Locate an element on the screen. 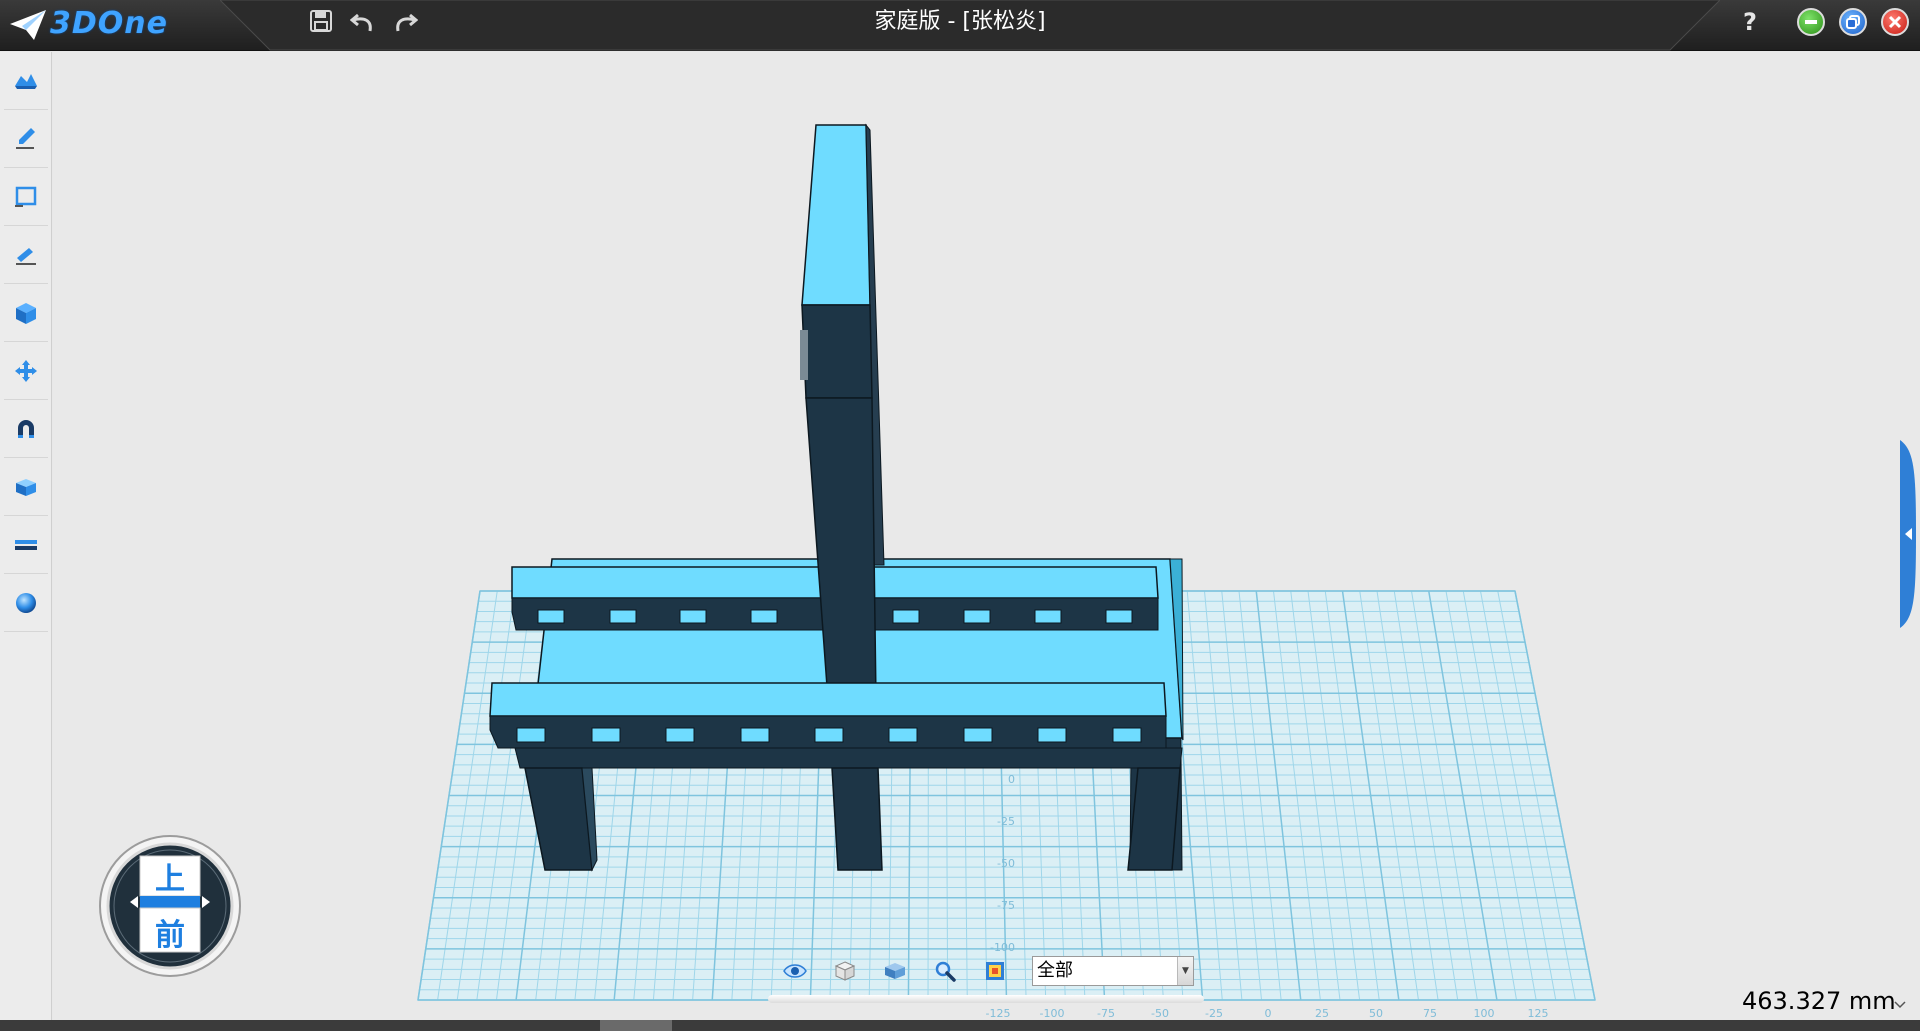 The height and width of the screenshot is (1031, 1920). edit-sketch-tool is located at coordinates (26, 255).